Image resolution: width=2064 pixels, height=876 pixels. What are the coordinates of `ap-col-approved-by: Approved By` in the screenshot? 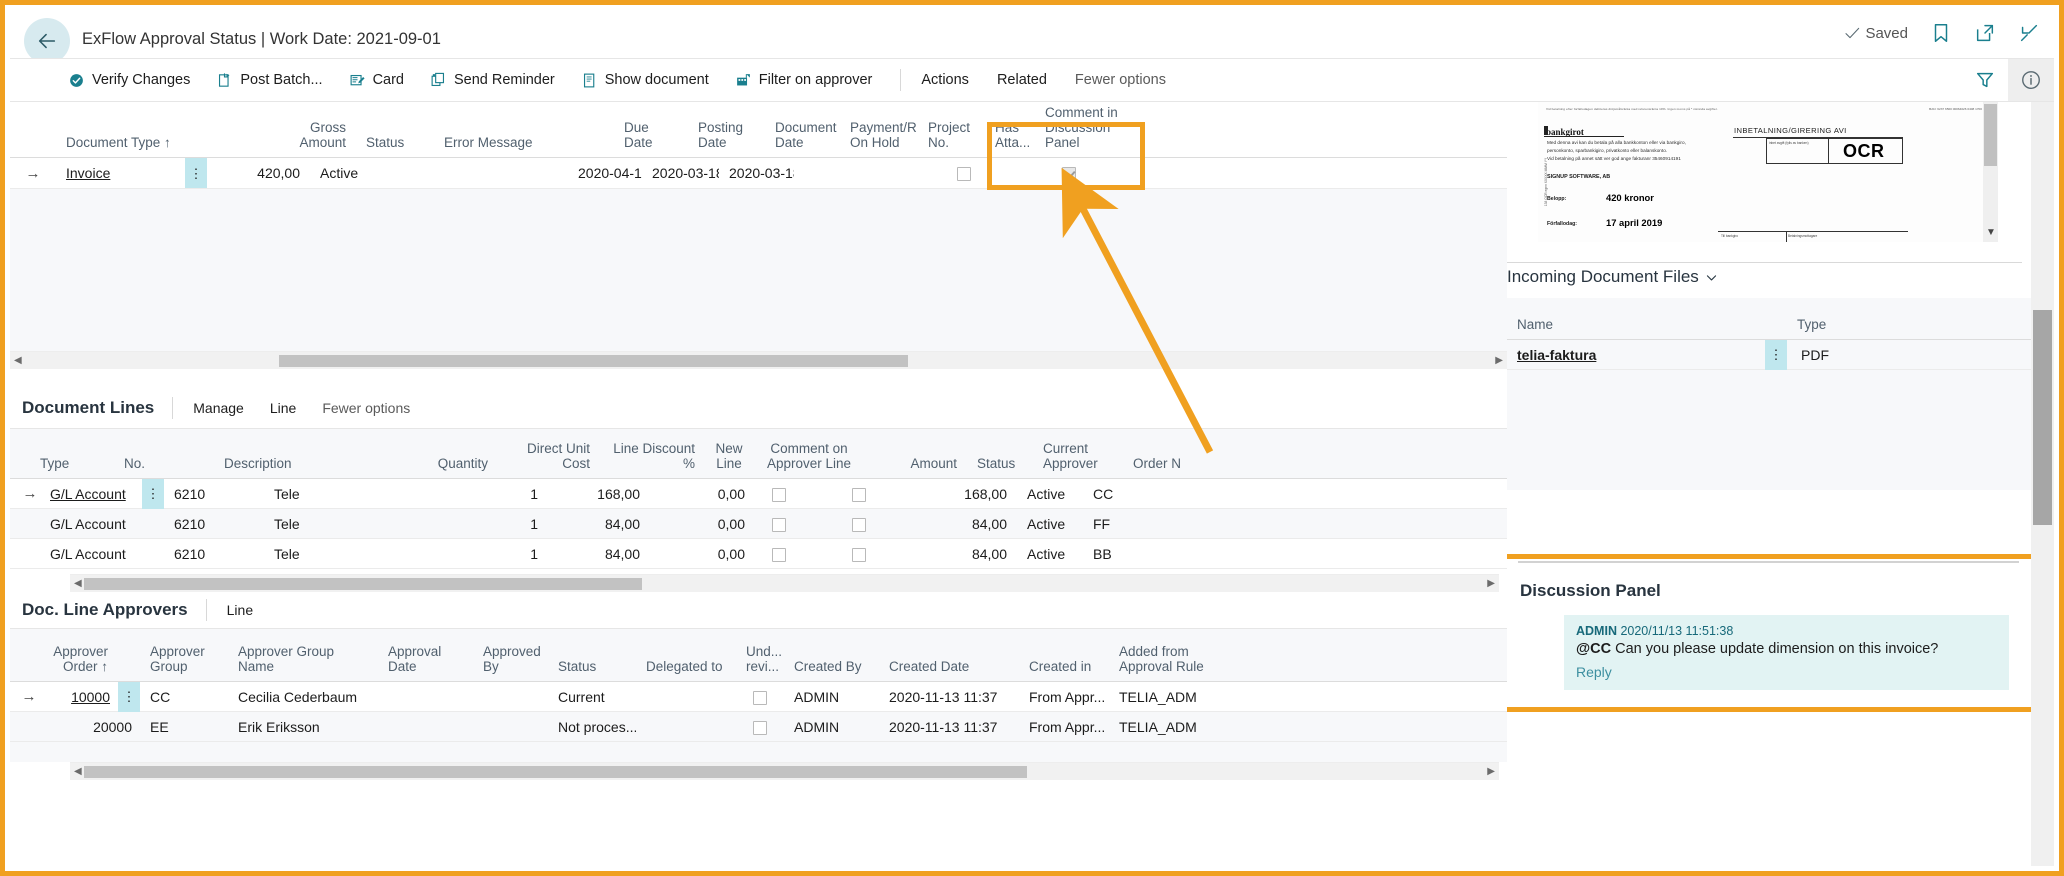 It's located at (510, 662).